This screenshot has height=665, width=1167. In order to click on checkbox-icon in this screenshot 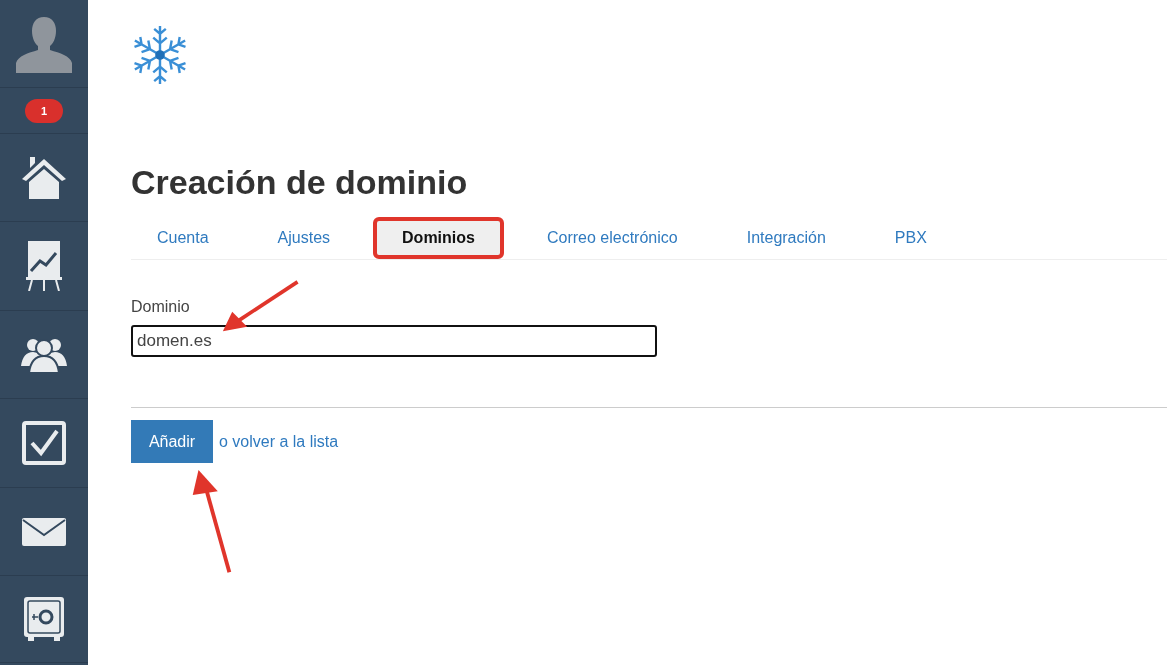, I will do `click(44, 443)`.